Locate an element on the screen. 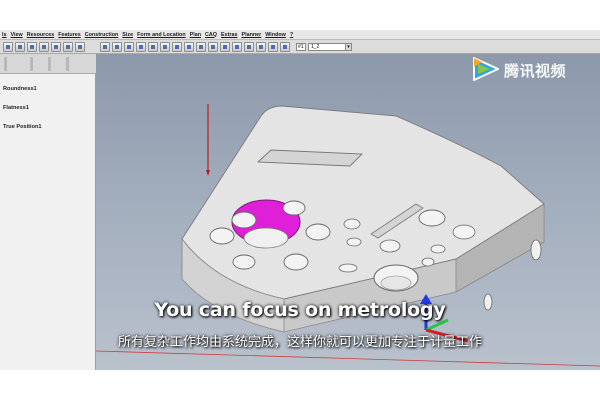 This screenshot has height=400, width=600. program-number-field: #1 is located at coordinates (301, 47).